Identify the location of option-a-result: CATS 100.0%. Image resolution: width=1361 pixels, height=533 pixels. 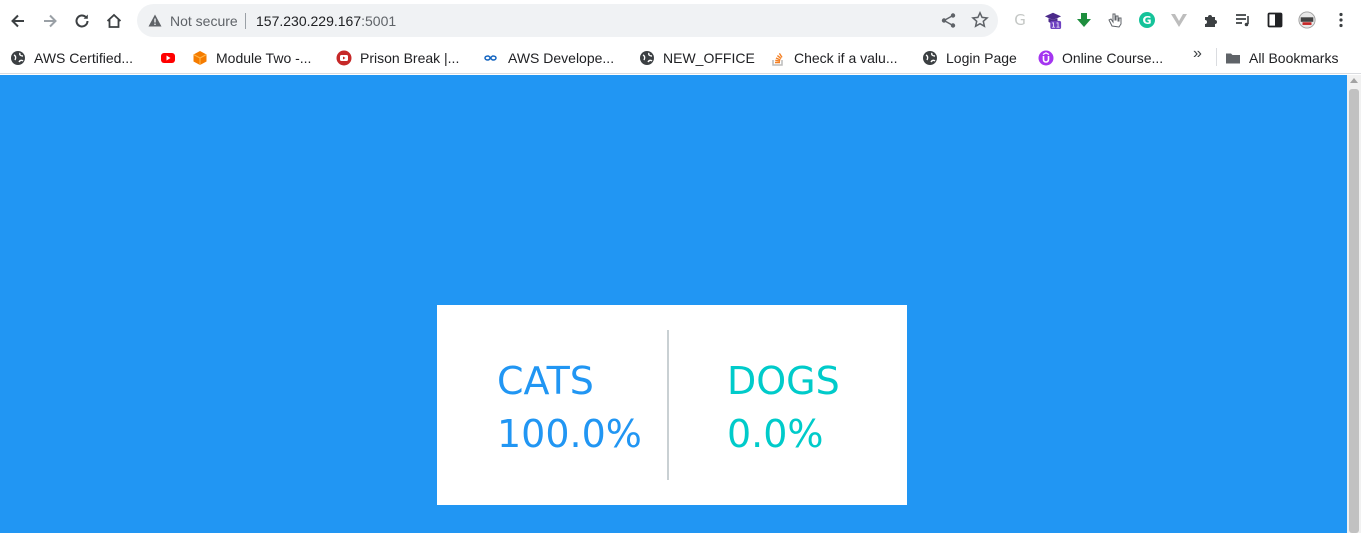
(569, 408).